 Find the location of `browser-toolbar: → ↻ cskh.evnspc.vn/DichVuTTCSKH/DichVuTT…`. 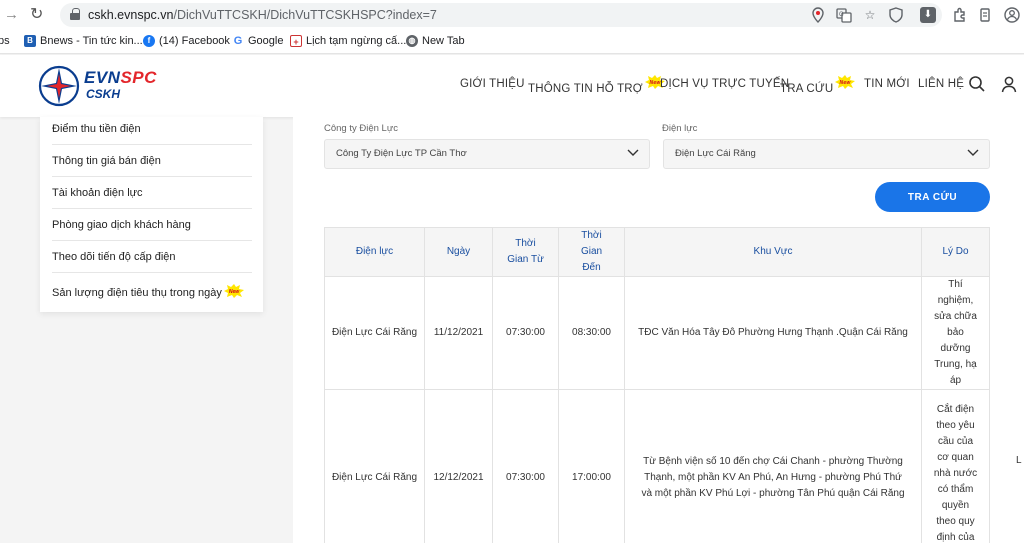

browser-toolbar: → ↻ cskh.evnspc.vn/DichVuTTCSKH/DichVuTT… is located at coordinates (512, 15).